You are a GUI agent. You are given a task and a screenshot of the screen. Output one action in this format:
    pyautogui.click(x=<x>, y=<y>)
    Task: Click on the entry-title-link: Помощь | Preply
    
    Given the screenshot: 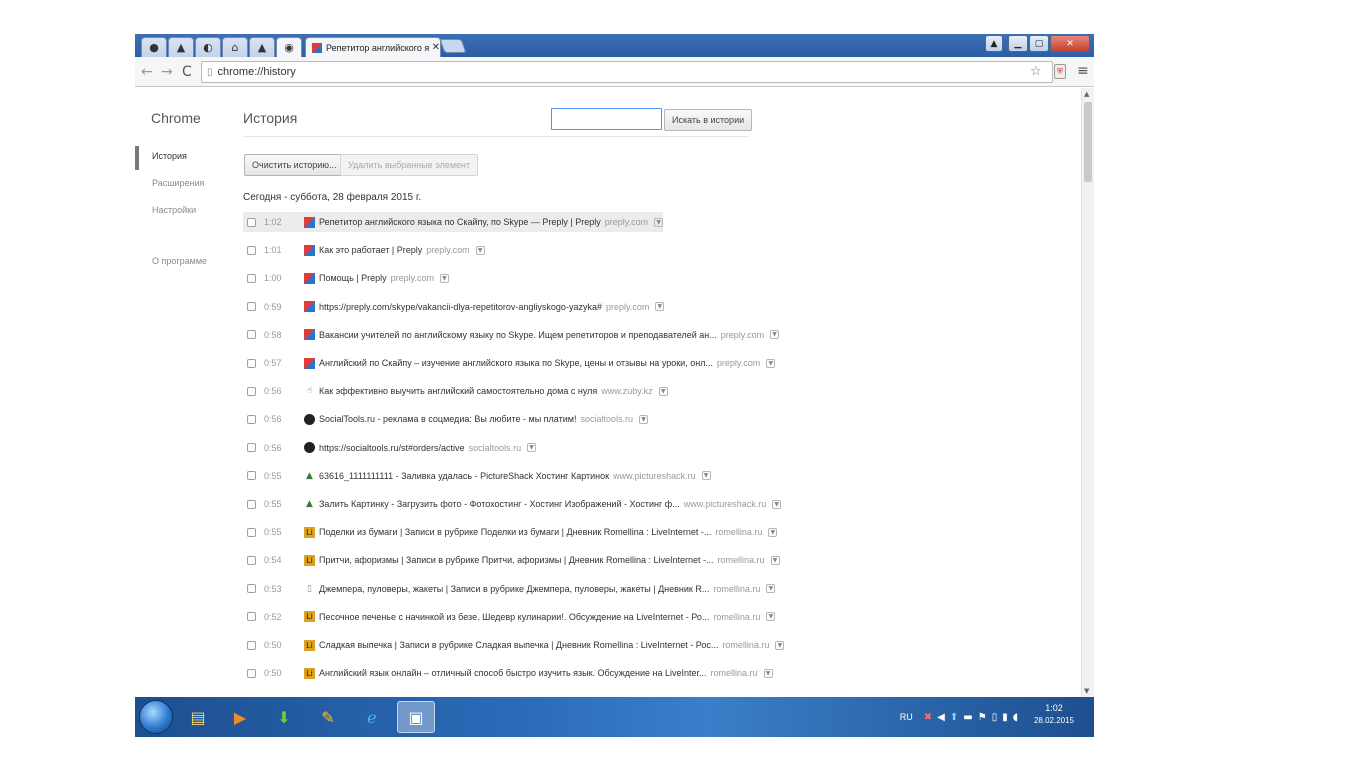 What is the action you would take?
    pyautogui.click(x=353, y=278)
    